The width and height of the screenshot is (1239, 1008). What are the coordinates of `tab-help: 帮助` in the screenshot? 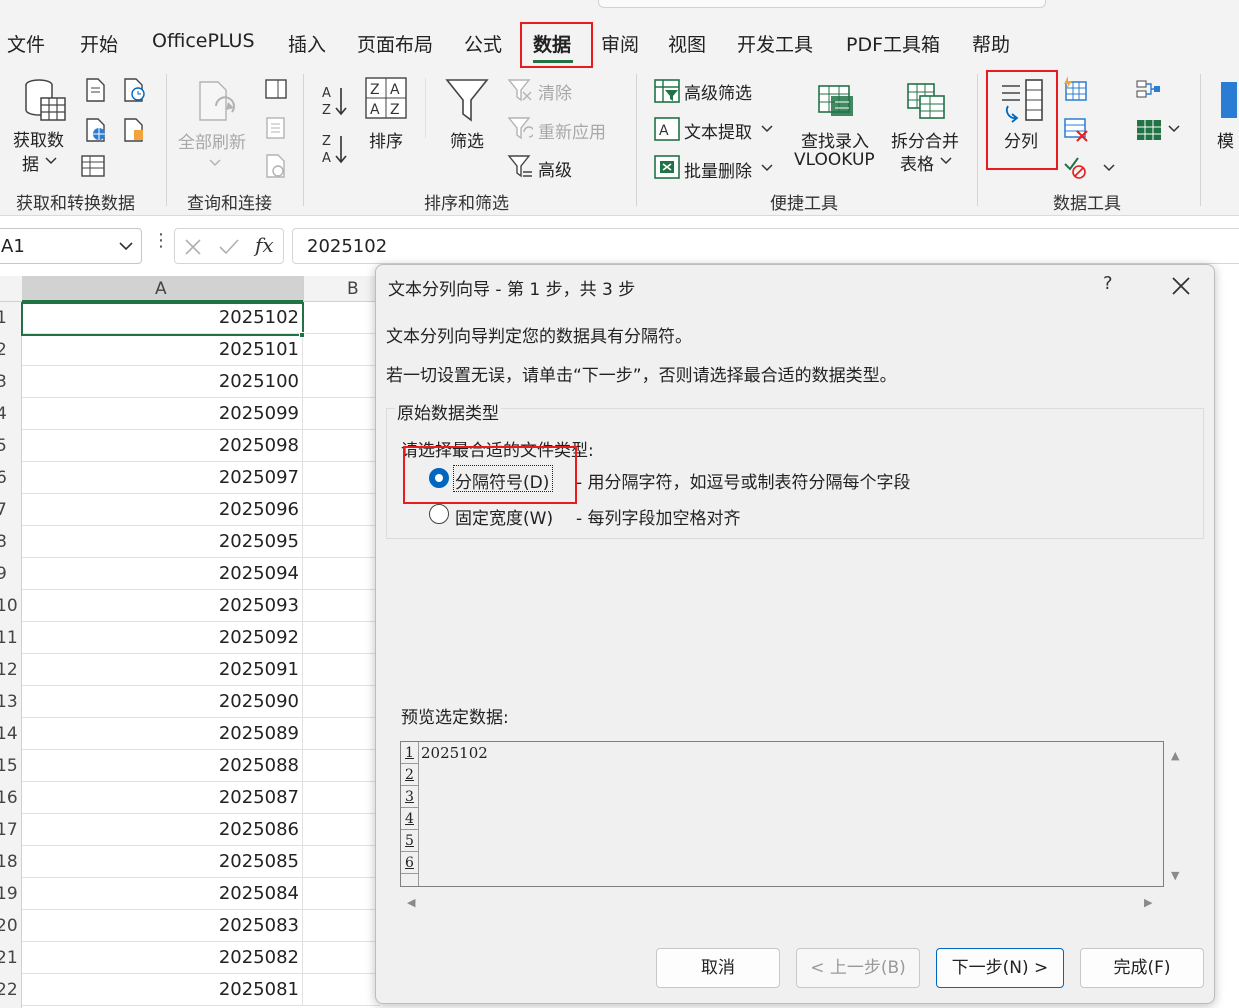 It's located at (991, 43).